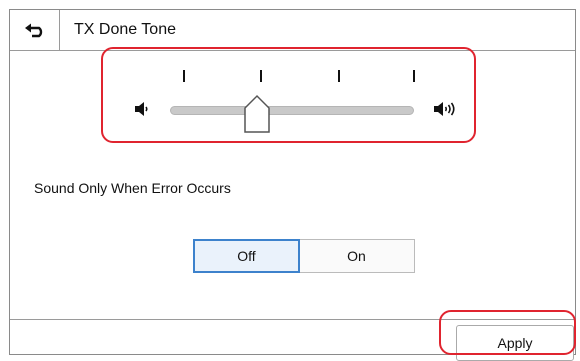  I want to click on back-arrow-icon, so click(33, 30).